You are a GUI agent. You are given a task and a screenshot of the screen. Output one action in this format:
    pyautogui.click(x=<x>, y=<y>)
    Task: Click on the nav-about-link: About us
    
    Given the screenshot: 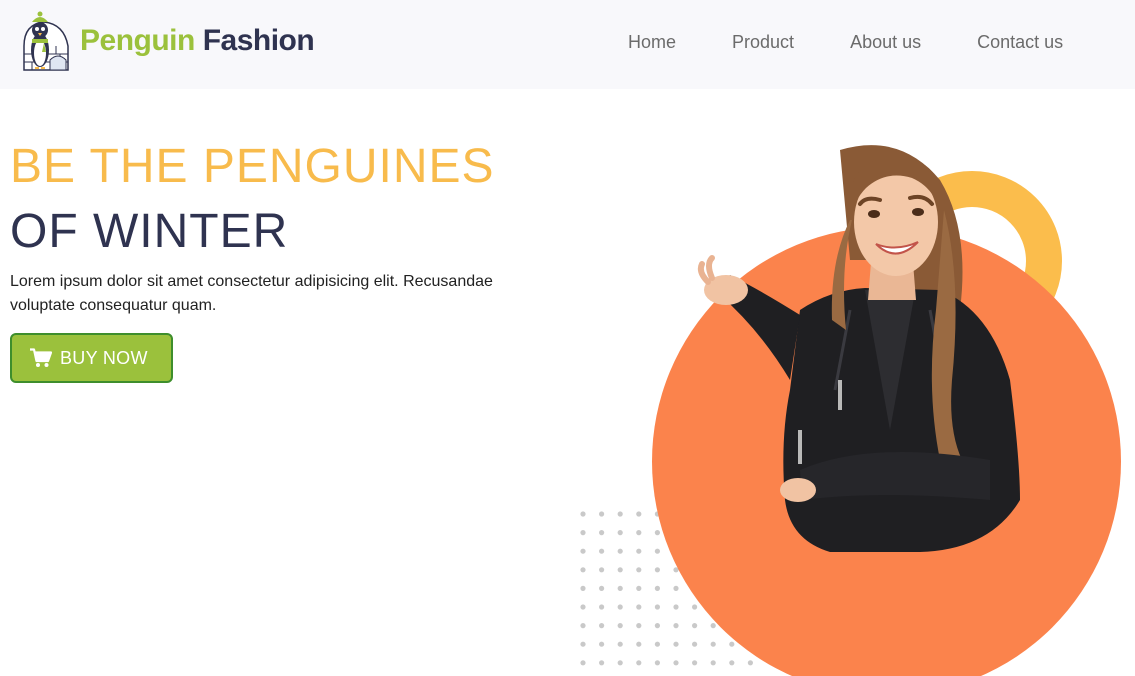 What is the action you would take?
    pyautogui.click(x=885, y=42)
    